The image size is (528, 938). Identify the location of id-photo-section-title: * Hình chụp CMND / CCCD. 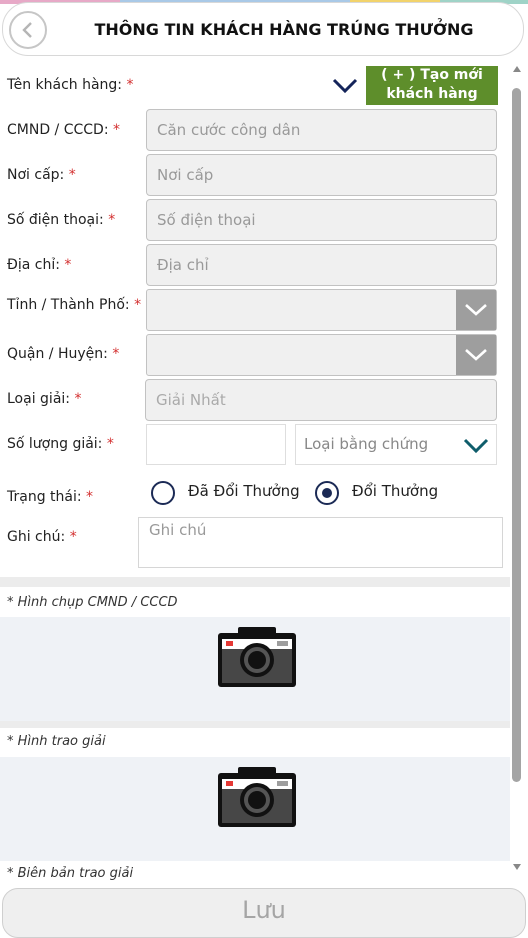
(92, 602).